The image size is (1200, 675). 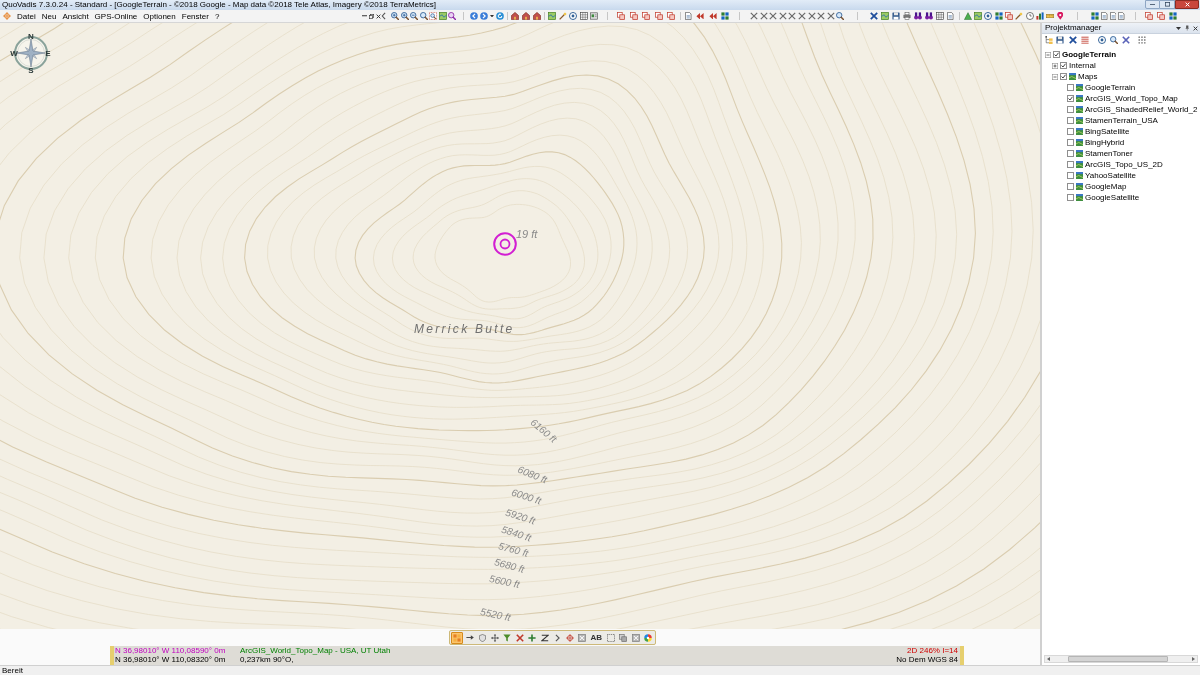 What do you see at coordinates (484, 16) in the screenshot?
I see `arrow-right-icon` at bounding box center [484, 16].